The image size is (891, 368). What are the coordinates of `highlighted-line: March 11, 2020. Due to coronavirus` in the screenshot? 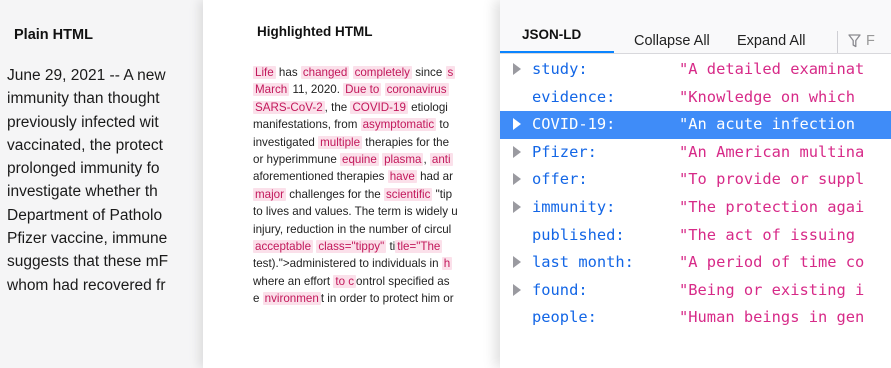 It's located at (378, 89).